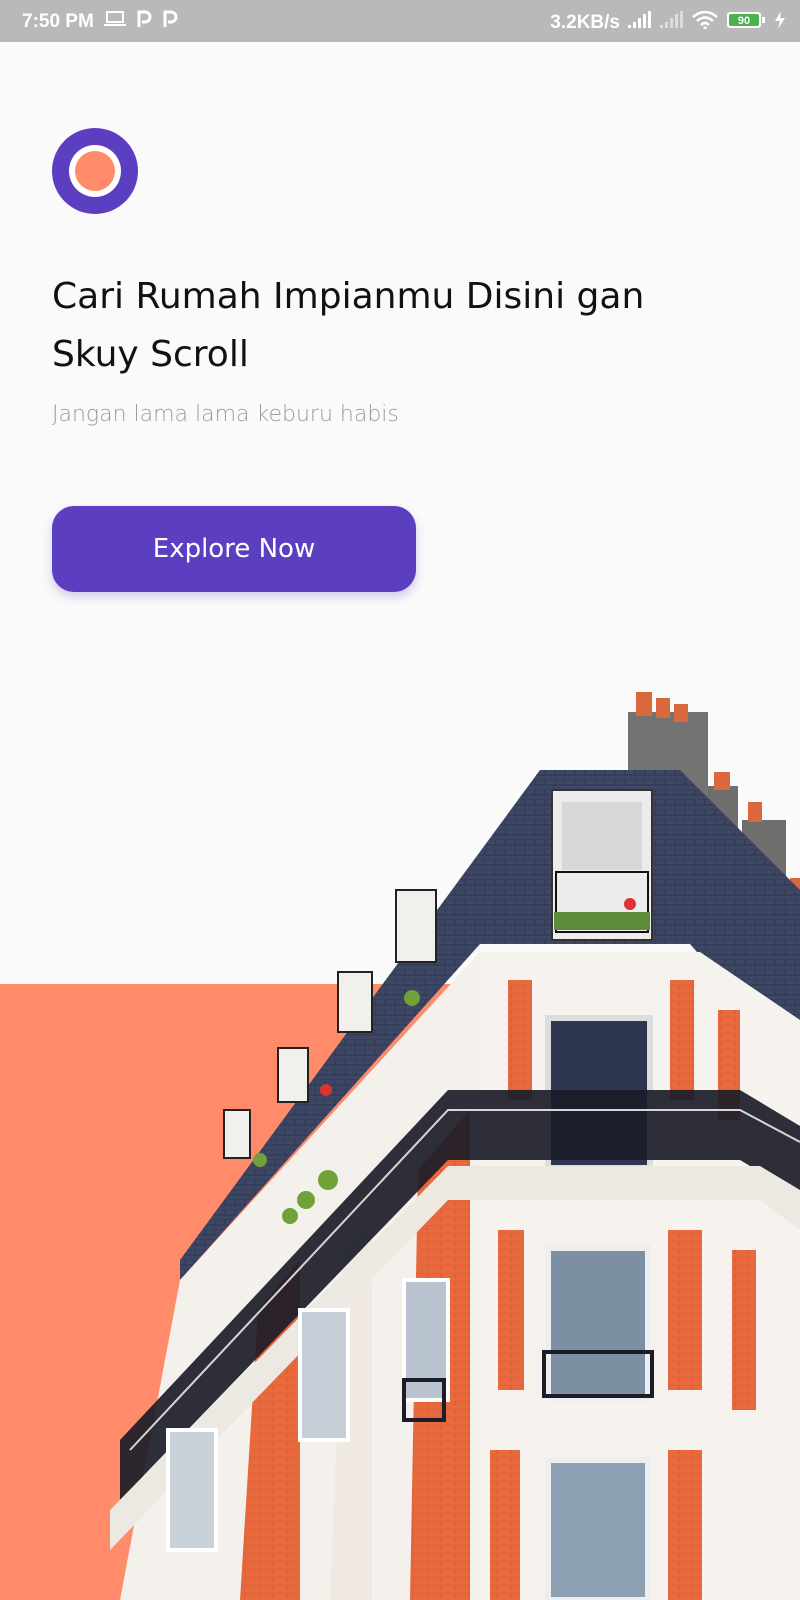 The width and height of the screenshot is (800, 1600). I want to click on wifi-icon, so click(705, 22).